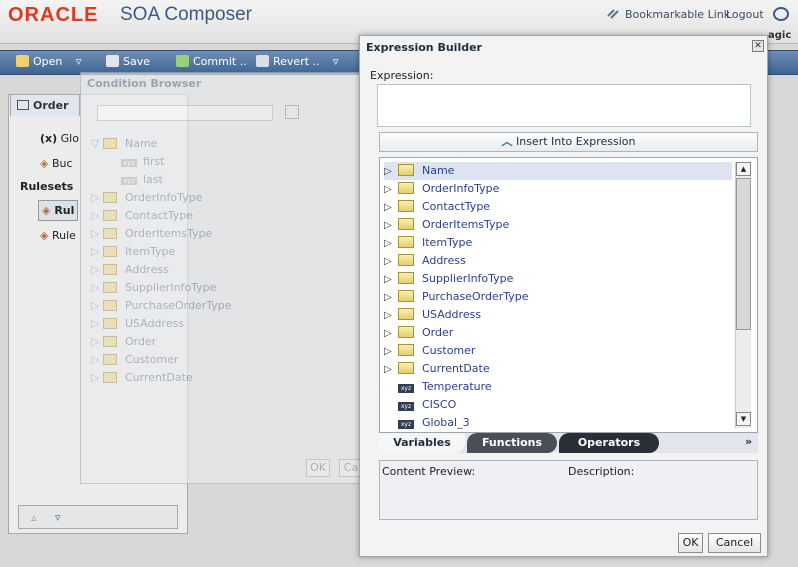 The image size is (798, 567). I want to click on content-preview-label: Content Preview:, so click(429, 471).